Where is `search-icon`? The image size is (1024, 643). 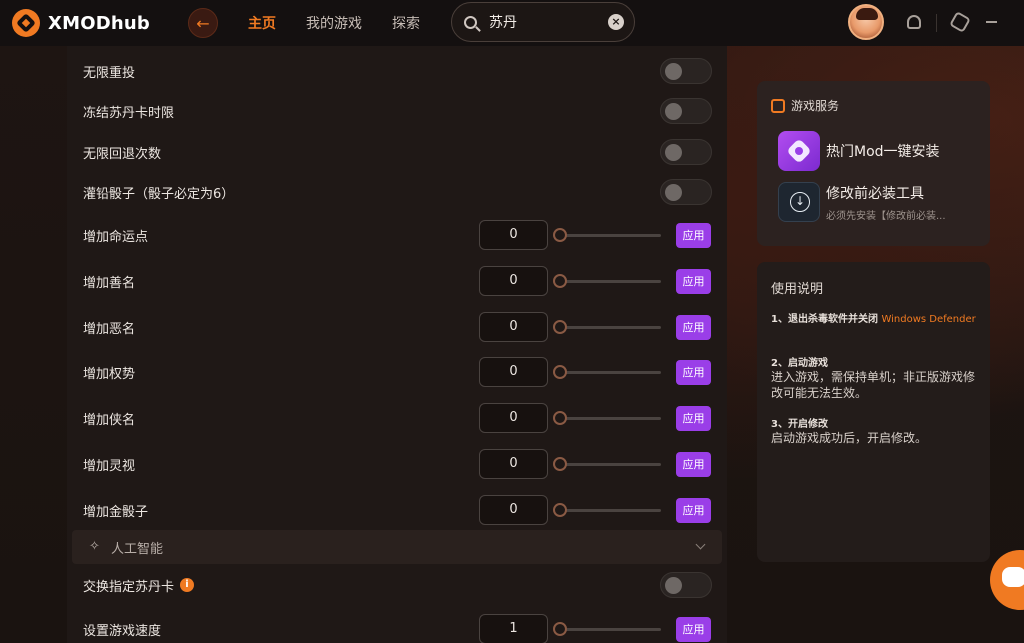
search-icon is located at coordinates (470, 22).